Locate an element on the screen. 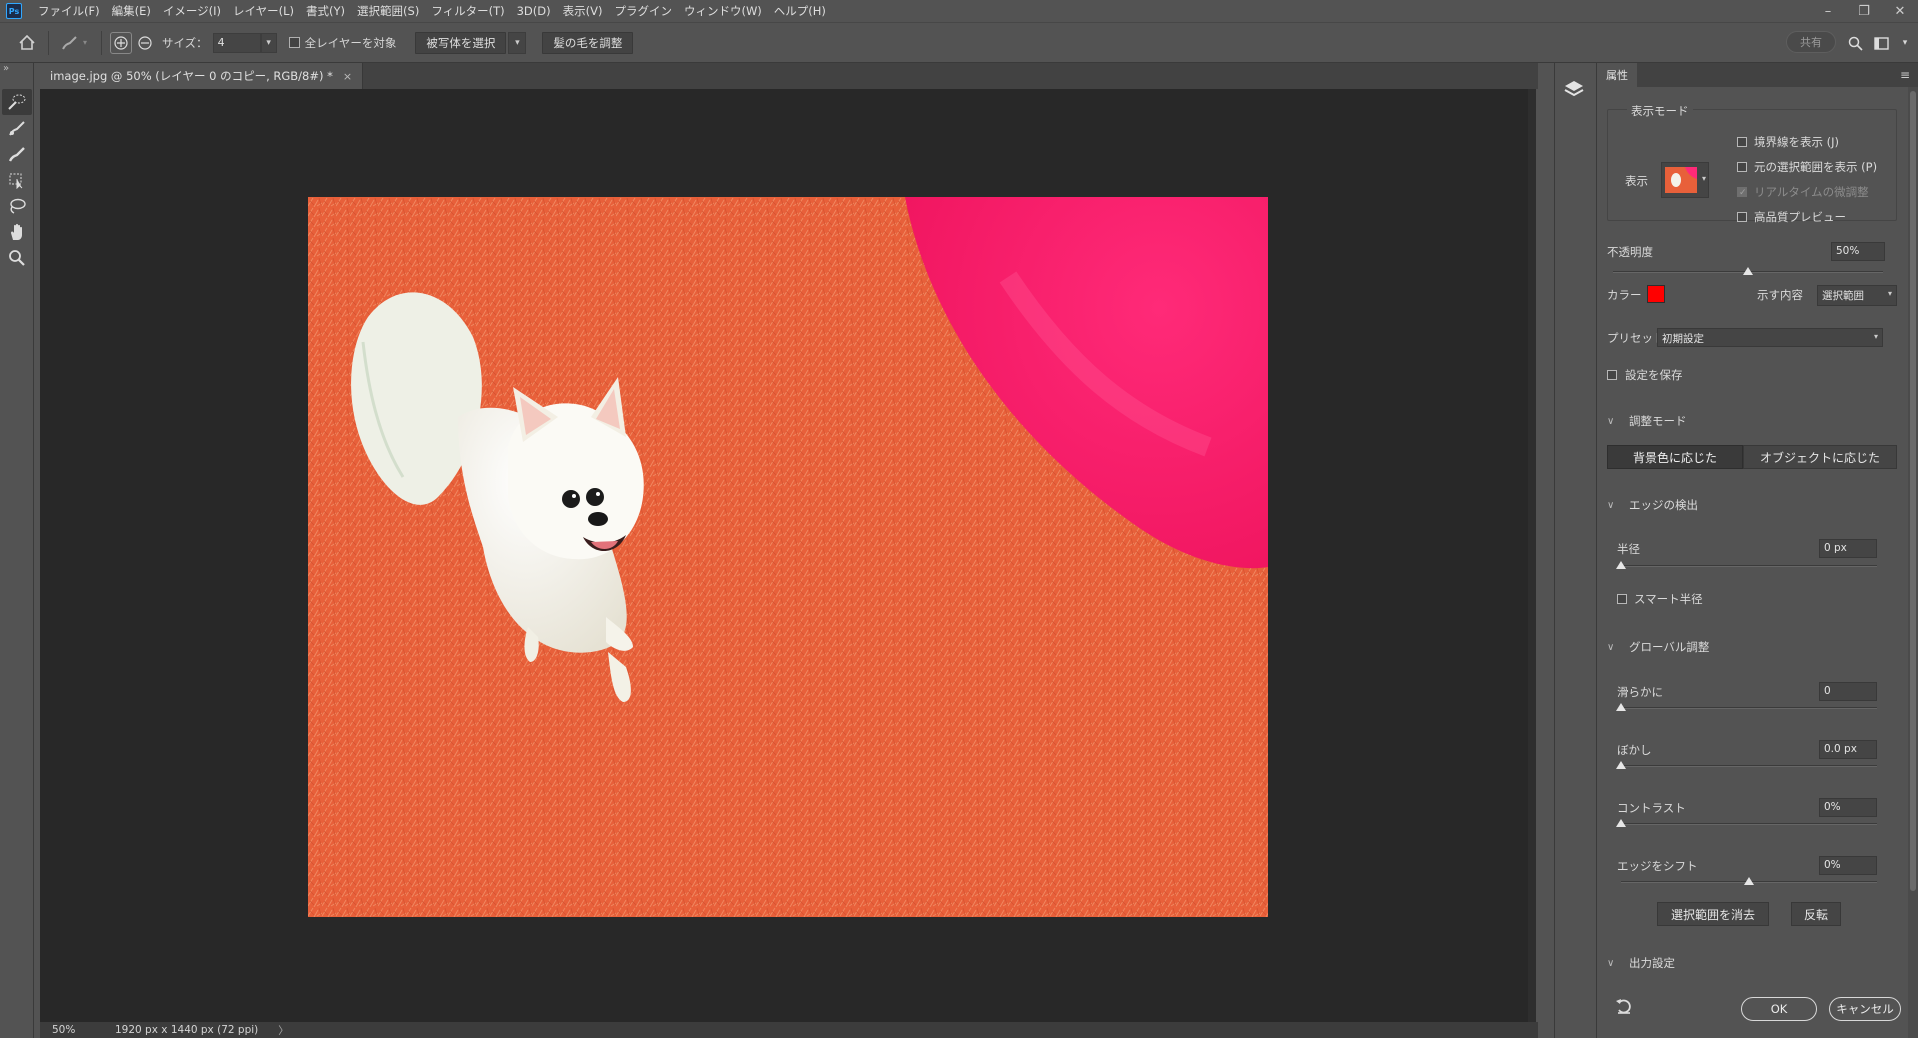 This screenshot has width=1918, height=1038. menu-view: 表示(V) is located at coordinates (583, 11).